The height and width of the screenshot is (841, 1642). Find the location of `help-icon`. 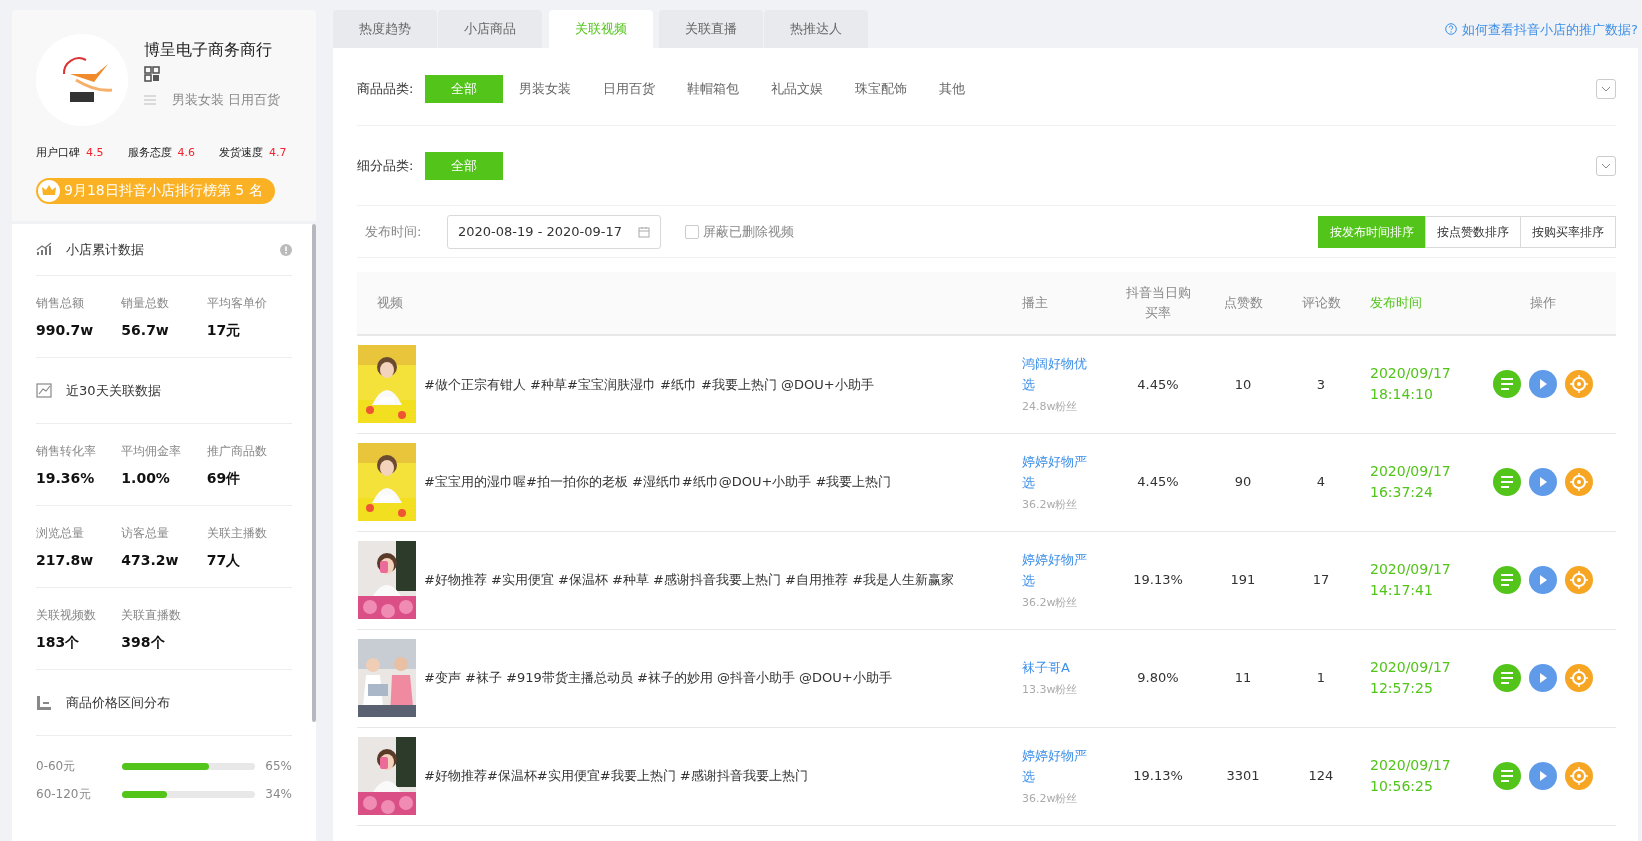

help-icon is located at coordinates (1451, 29).